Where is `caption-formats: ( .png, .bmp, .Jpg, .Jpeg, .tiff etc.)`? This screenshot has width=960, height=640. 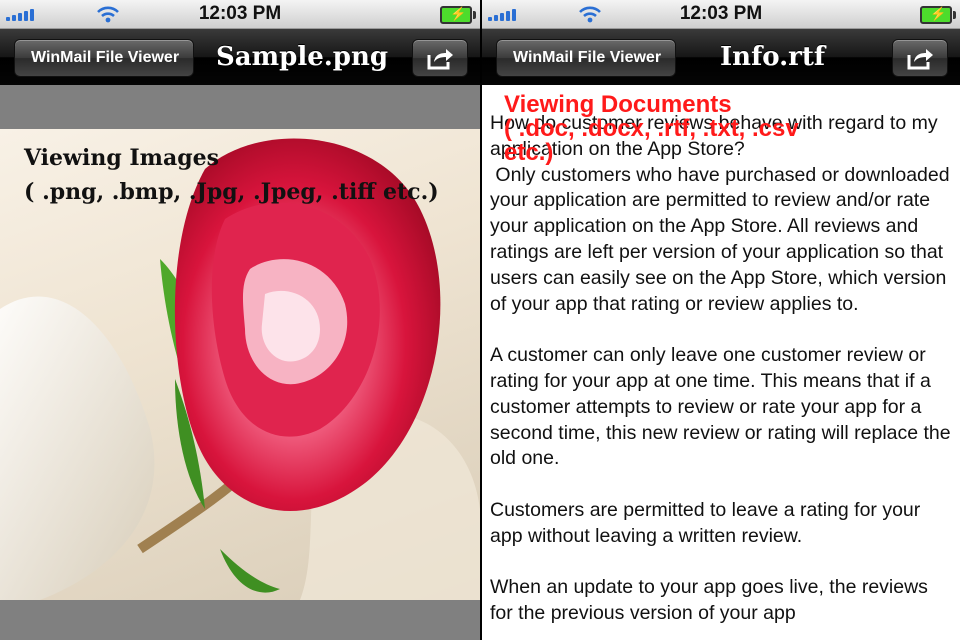
caption-formats: ( .png, .bmp, .Jpg, .Jpeg, .tiff etc.) is located at coordinates (231, 192).